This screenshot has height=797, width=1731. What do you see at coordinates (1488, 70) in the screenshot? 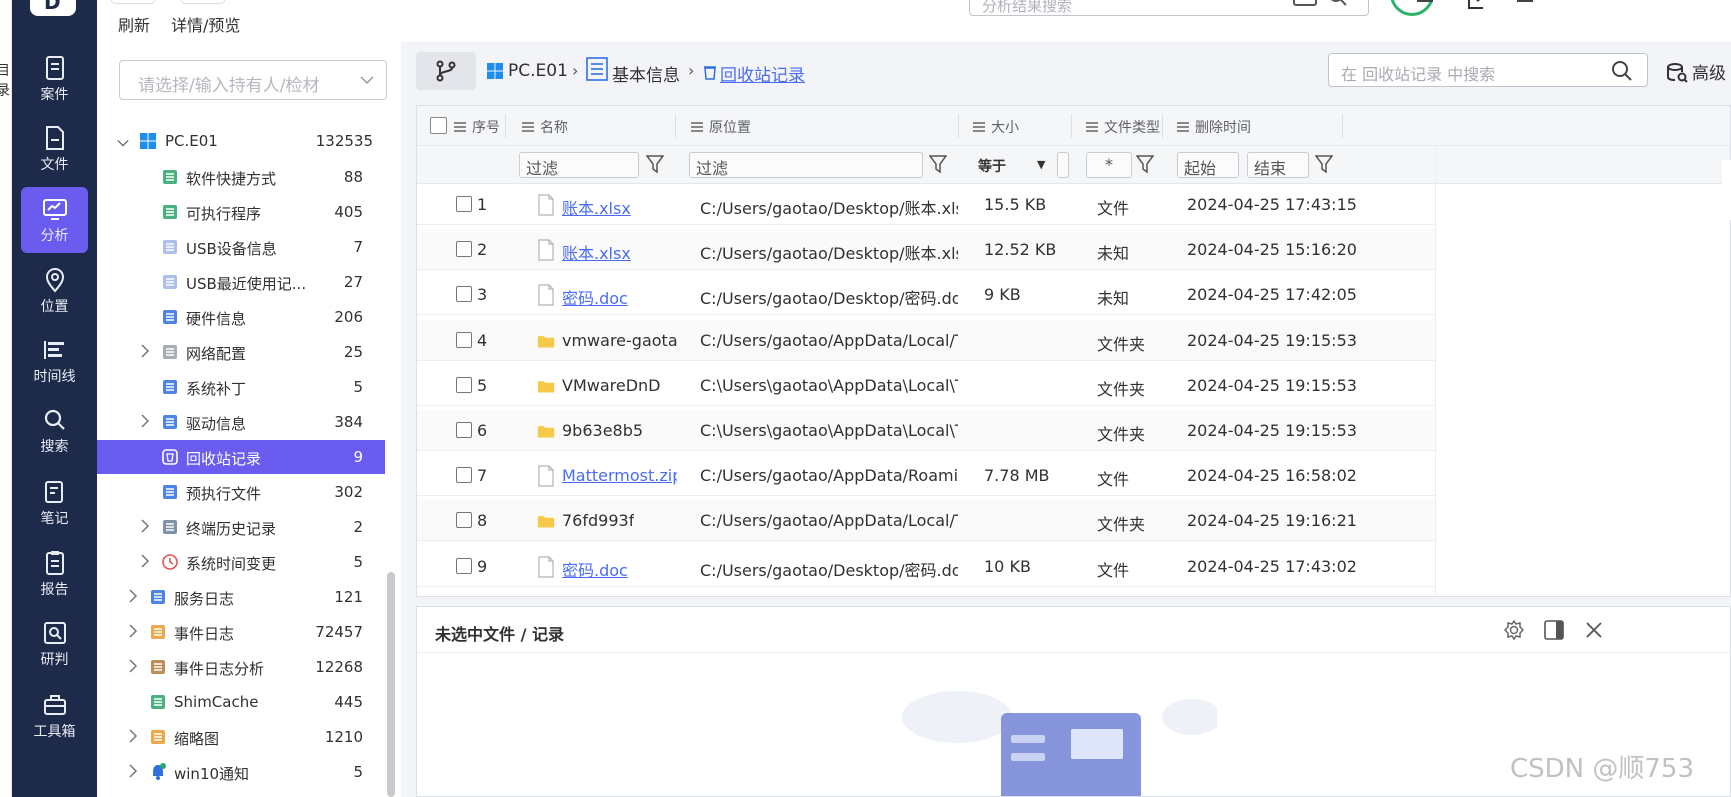
I see `table-search-input: 在 回收站记录 中搜索` at bounding box center [1488, 70].